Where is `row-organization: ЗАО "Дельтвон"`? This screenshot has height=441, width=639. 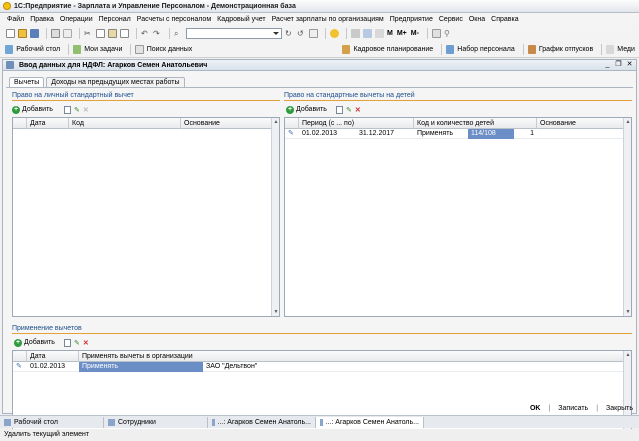
row-organization: ЗАО "Дельтвон" is located at coordinates (303, 367).